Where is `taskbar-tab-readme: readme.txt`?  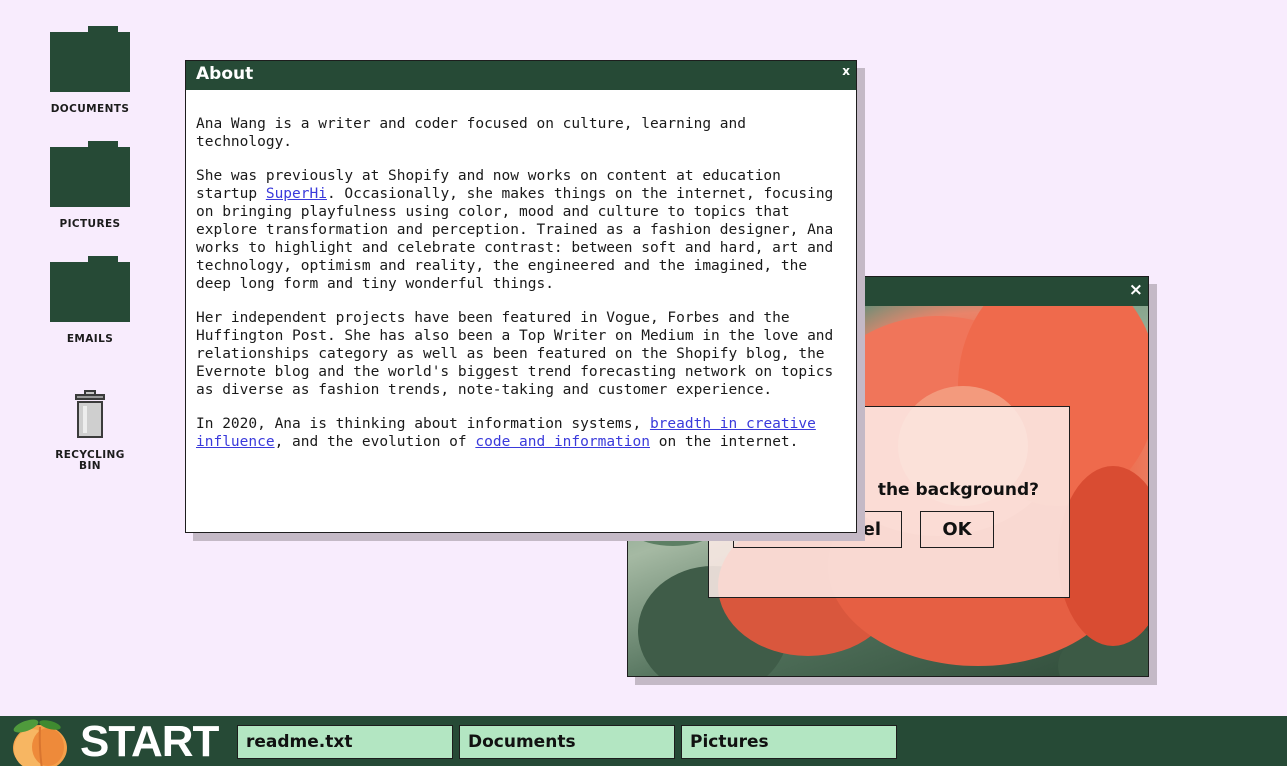
taskbar-tab-readme: readme.txt is located at coordinates (345, 742).